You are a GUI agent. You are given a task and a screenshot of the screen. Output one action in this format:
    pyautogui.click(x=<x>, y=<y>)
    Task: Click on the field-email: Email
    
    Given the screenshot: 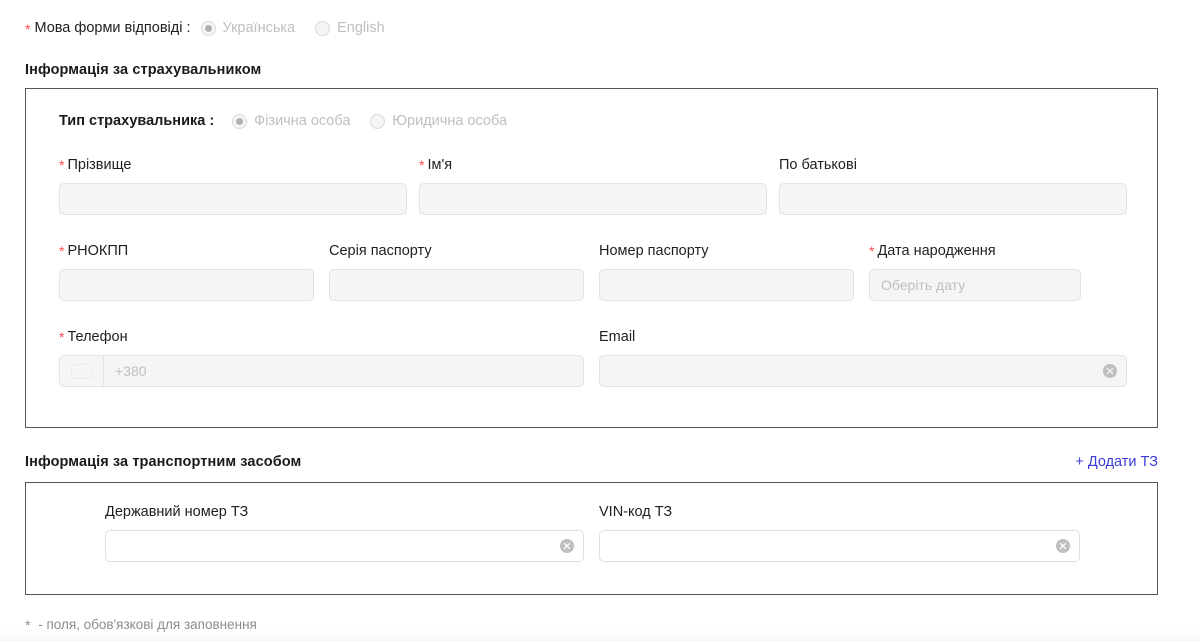 What is the action you would take?
    pyautogui.click(x=863, y=358)
    